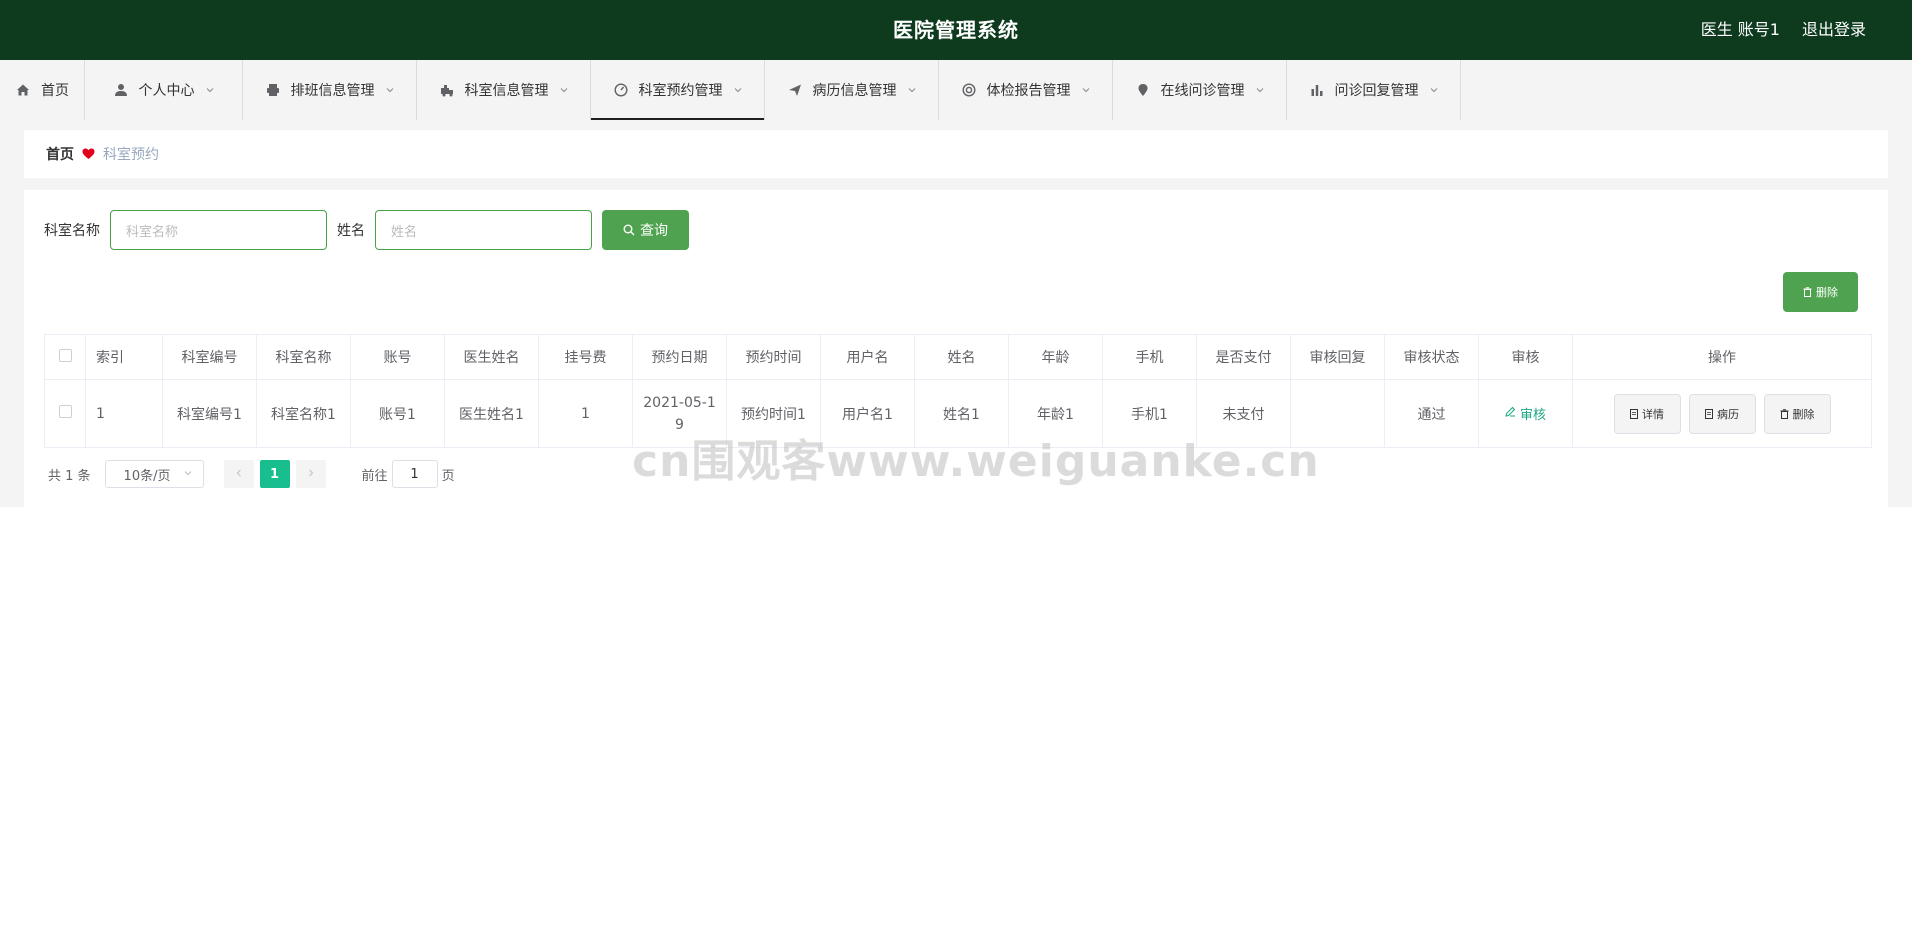 This screenshot has height=932, width=1912. I want to click on goto-page: 前往 1 页, so click(408, 474).